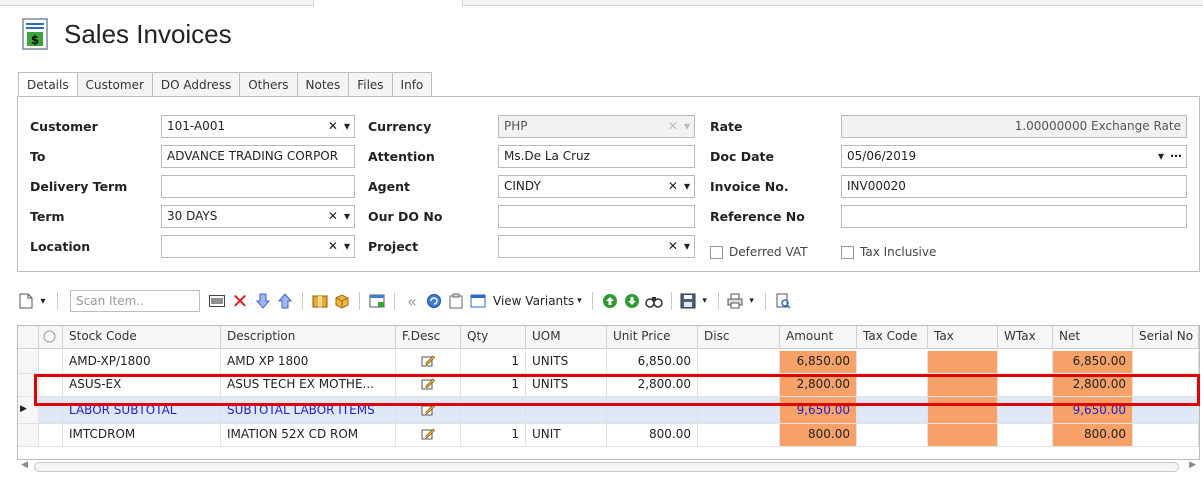  I want to click on refresh-icon, so click(434, 301).